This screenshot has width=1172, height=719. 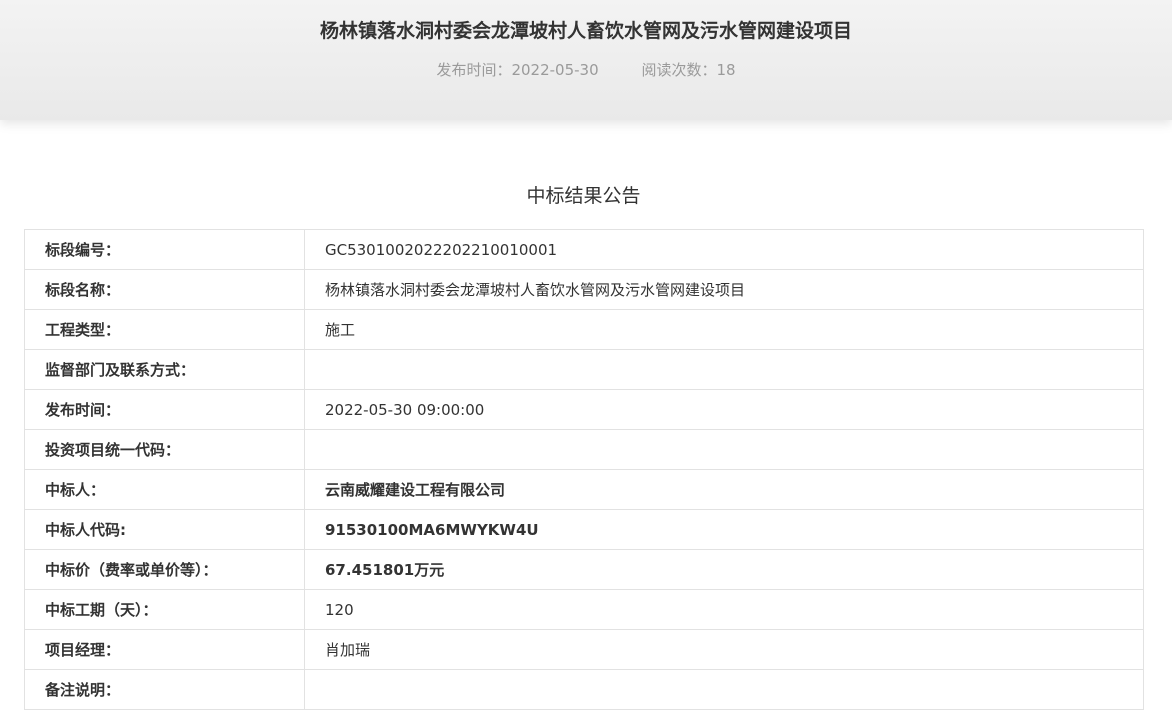 What do you see at coordinates (583, 196) in the screenshot?
I see `notice-heading: 中标结果公告` at bounding box center [583, 196].